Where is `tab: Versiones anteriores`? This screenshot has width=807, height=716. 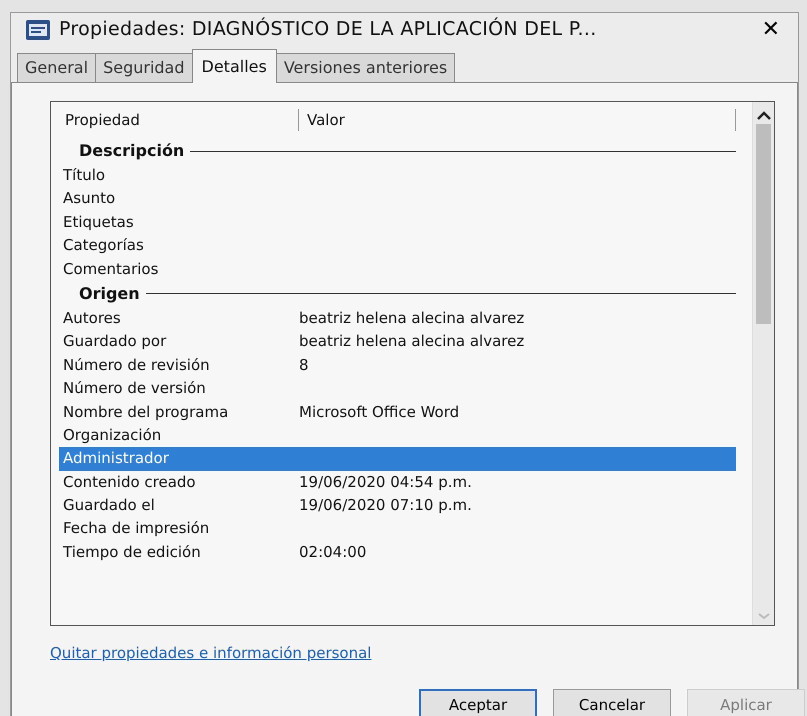 tab: Versiones anteriores is located at coordinates (366, 67).